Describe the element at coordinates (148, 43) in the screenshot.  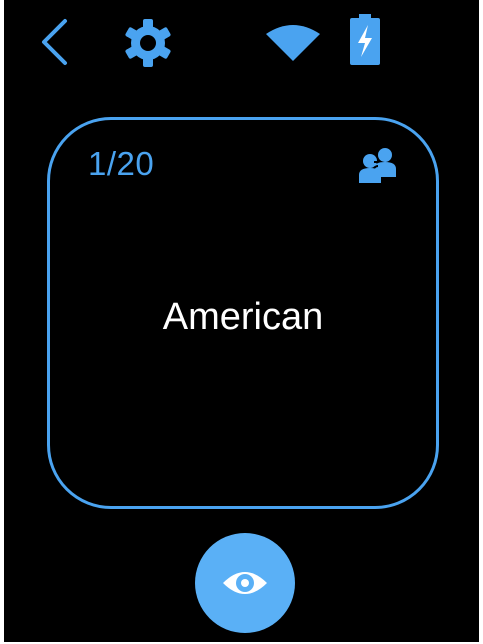
I see `gear-icon` at that location.